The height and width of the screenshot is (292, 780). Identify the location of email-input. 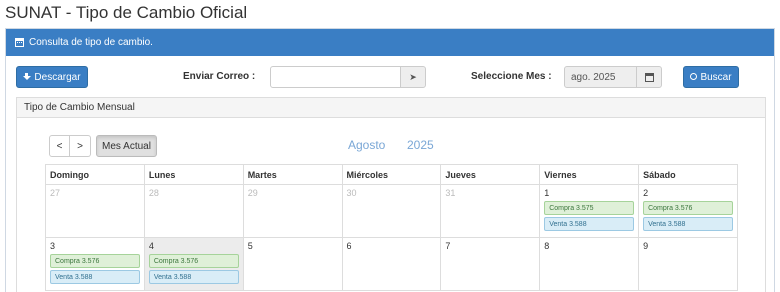
(335, 77).